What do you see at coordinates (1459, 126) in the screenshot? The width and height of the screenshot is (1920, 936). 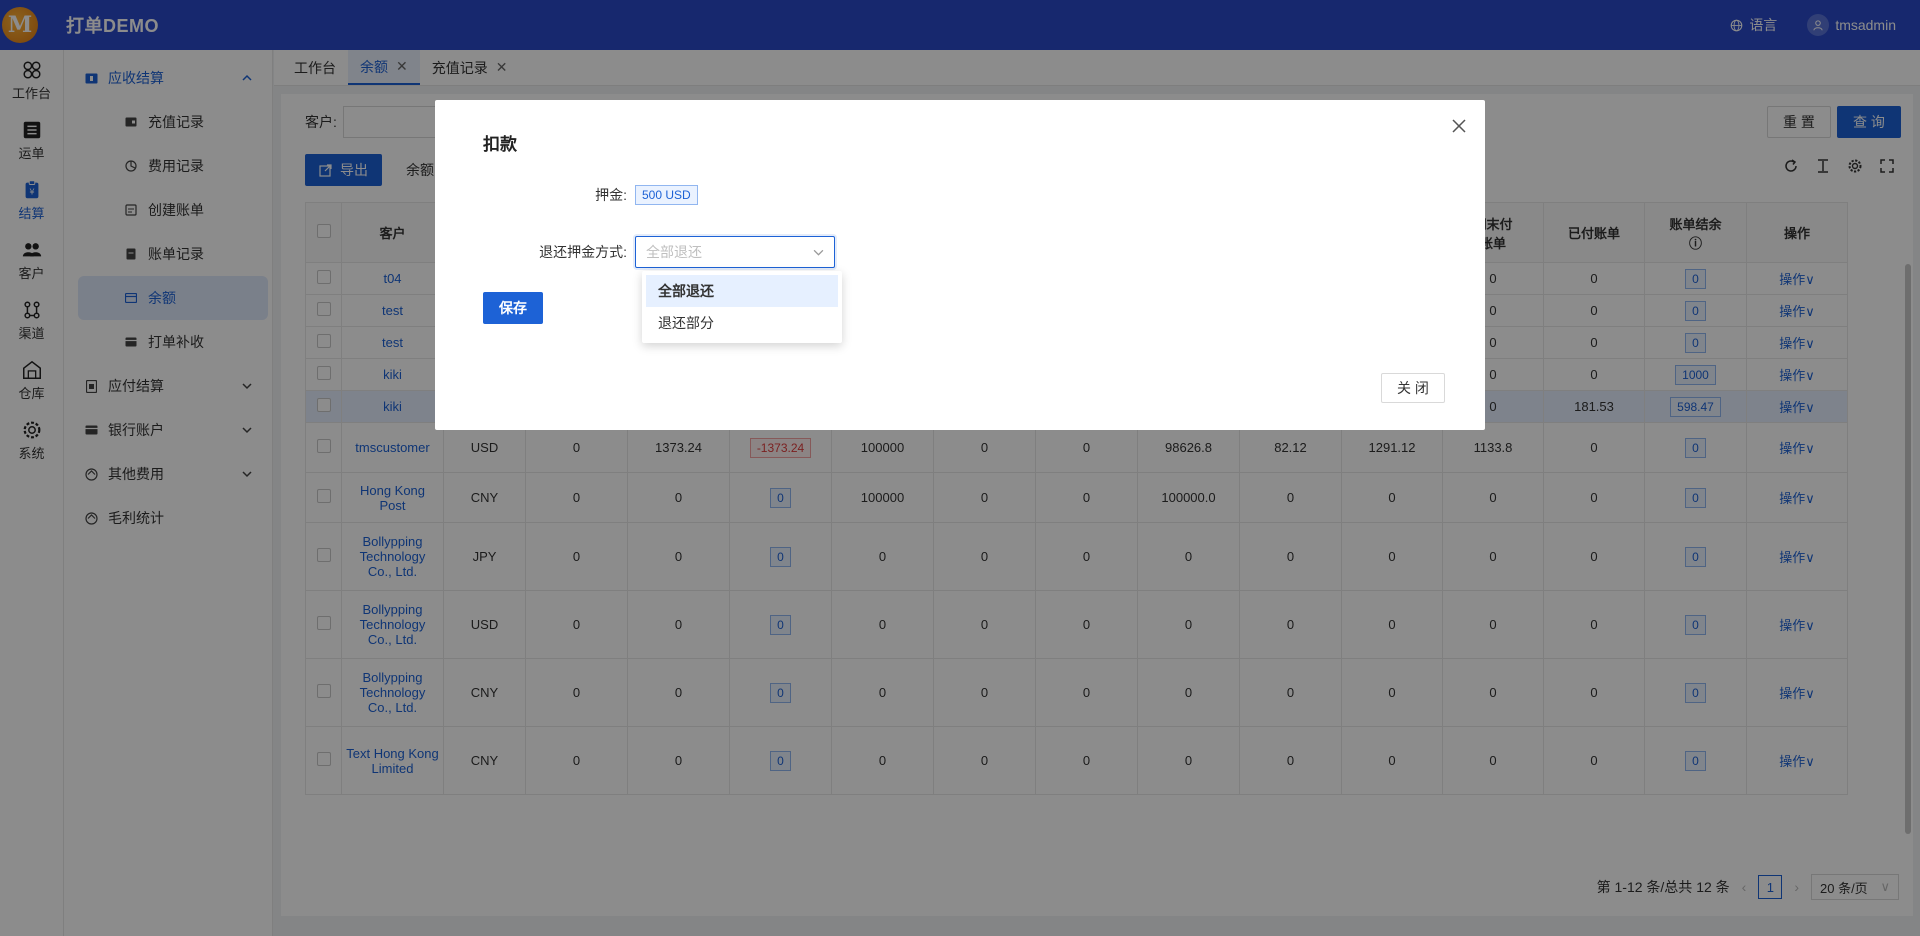 I see `close-icon` at bounding box center [1459, 126].